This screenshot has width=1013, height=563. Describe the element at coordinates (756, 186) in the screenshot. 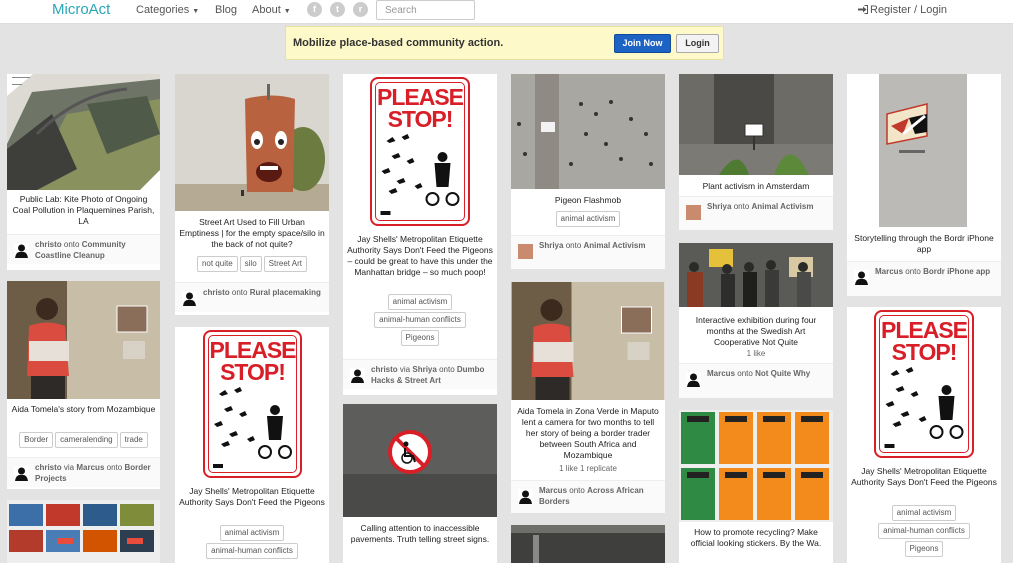

I see `pin-caption: Plant activism in Amsterdam` at that location.